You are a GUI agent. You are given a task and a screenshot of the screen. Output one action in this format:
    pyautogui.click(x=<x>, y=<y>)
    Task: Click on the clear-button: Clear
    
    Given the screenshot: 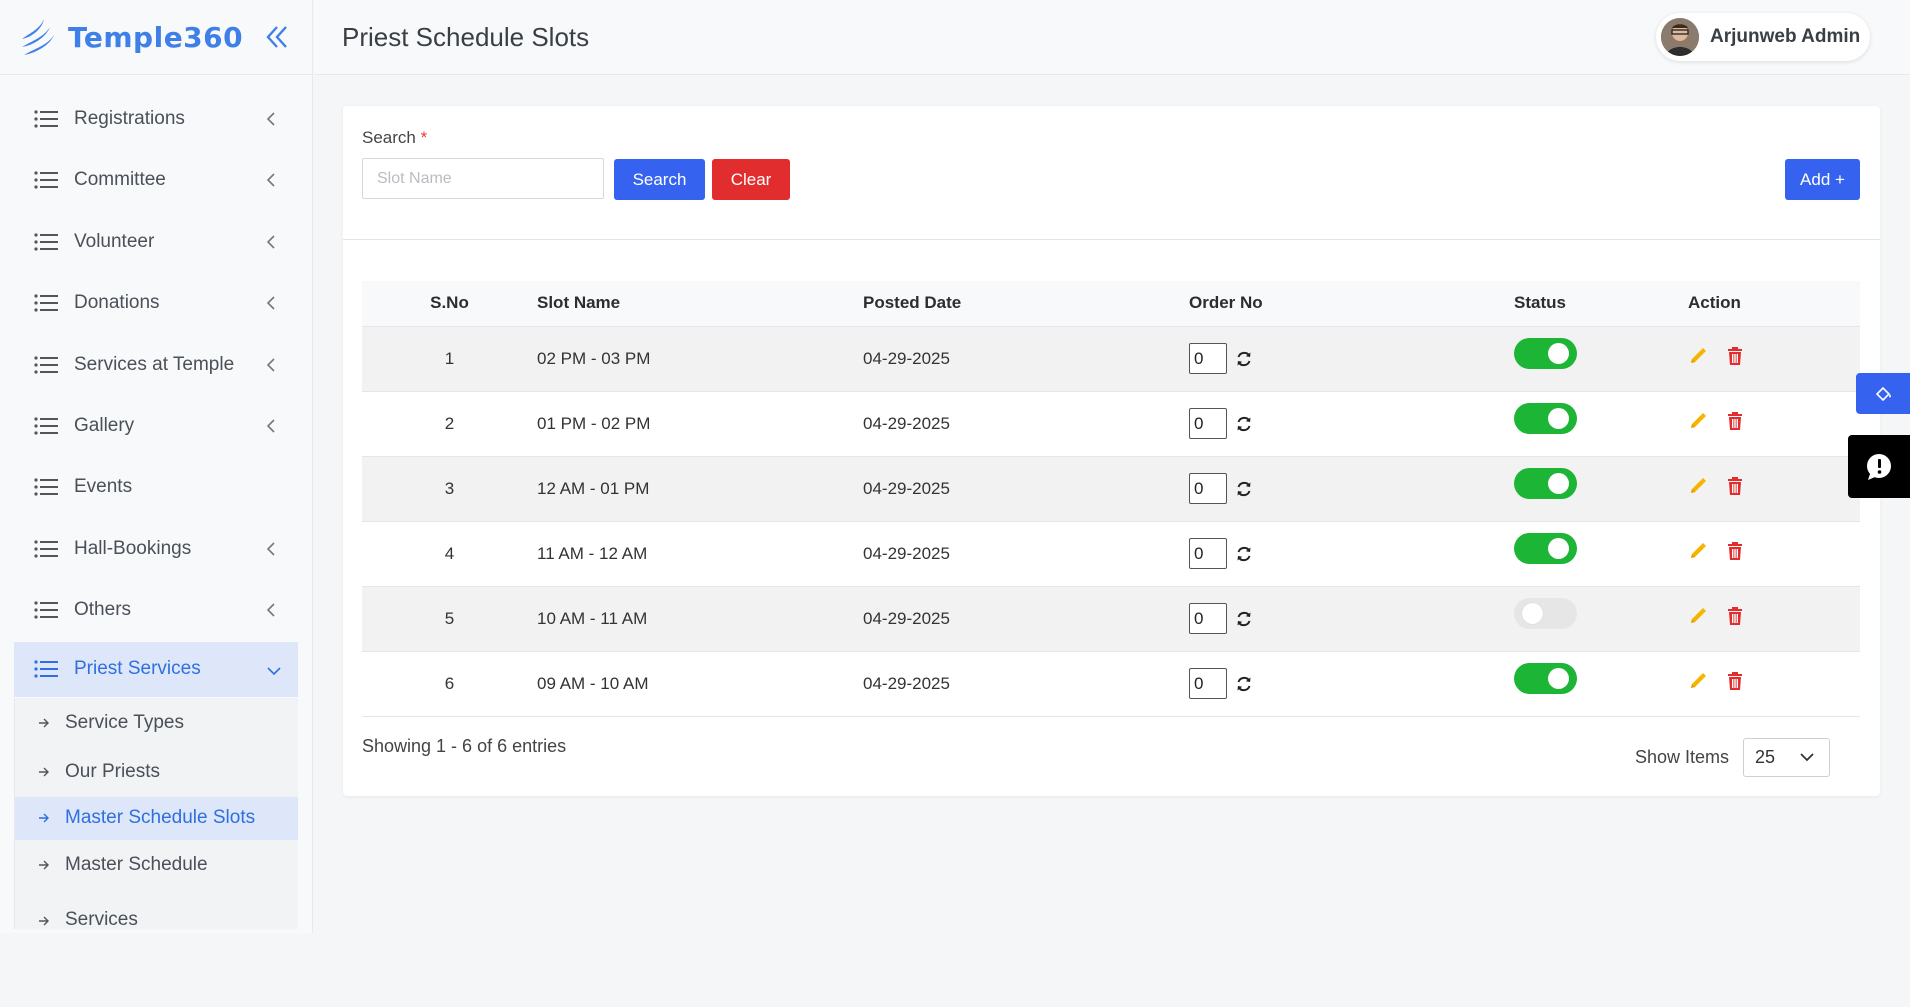 What is the action you would take?
    pyautogui.click(x=751, y=179)
    